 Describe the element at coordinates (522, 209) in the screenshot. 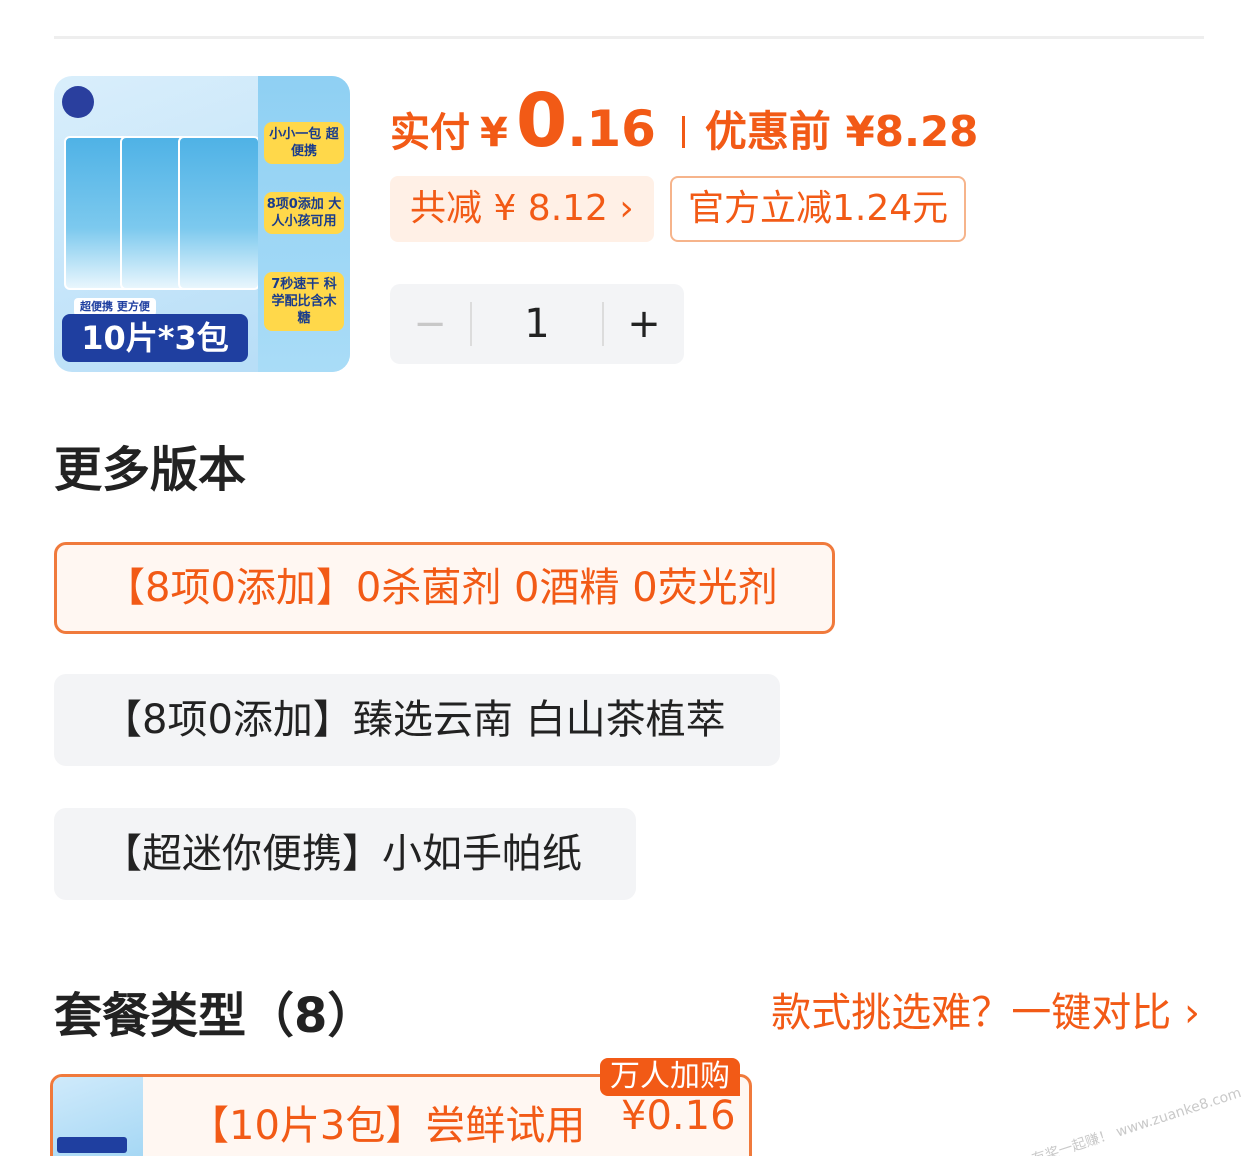

I see `total-discount-chip: 共减 ¥ 8.12 ›` at that location.